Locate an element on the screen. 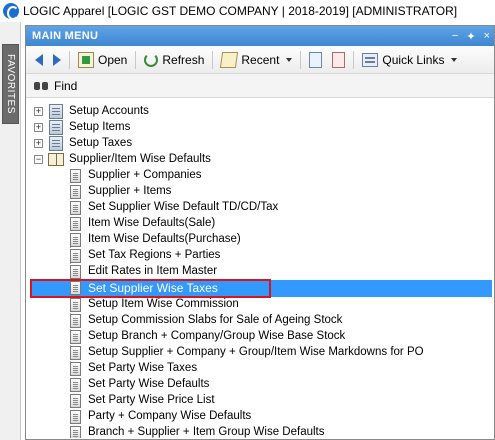  panel-pin-icon: ✦ is located at coordinates (470, 36).